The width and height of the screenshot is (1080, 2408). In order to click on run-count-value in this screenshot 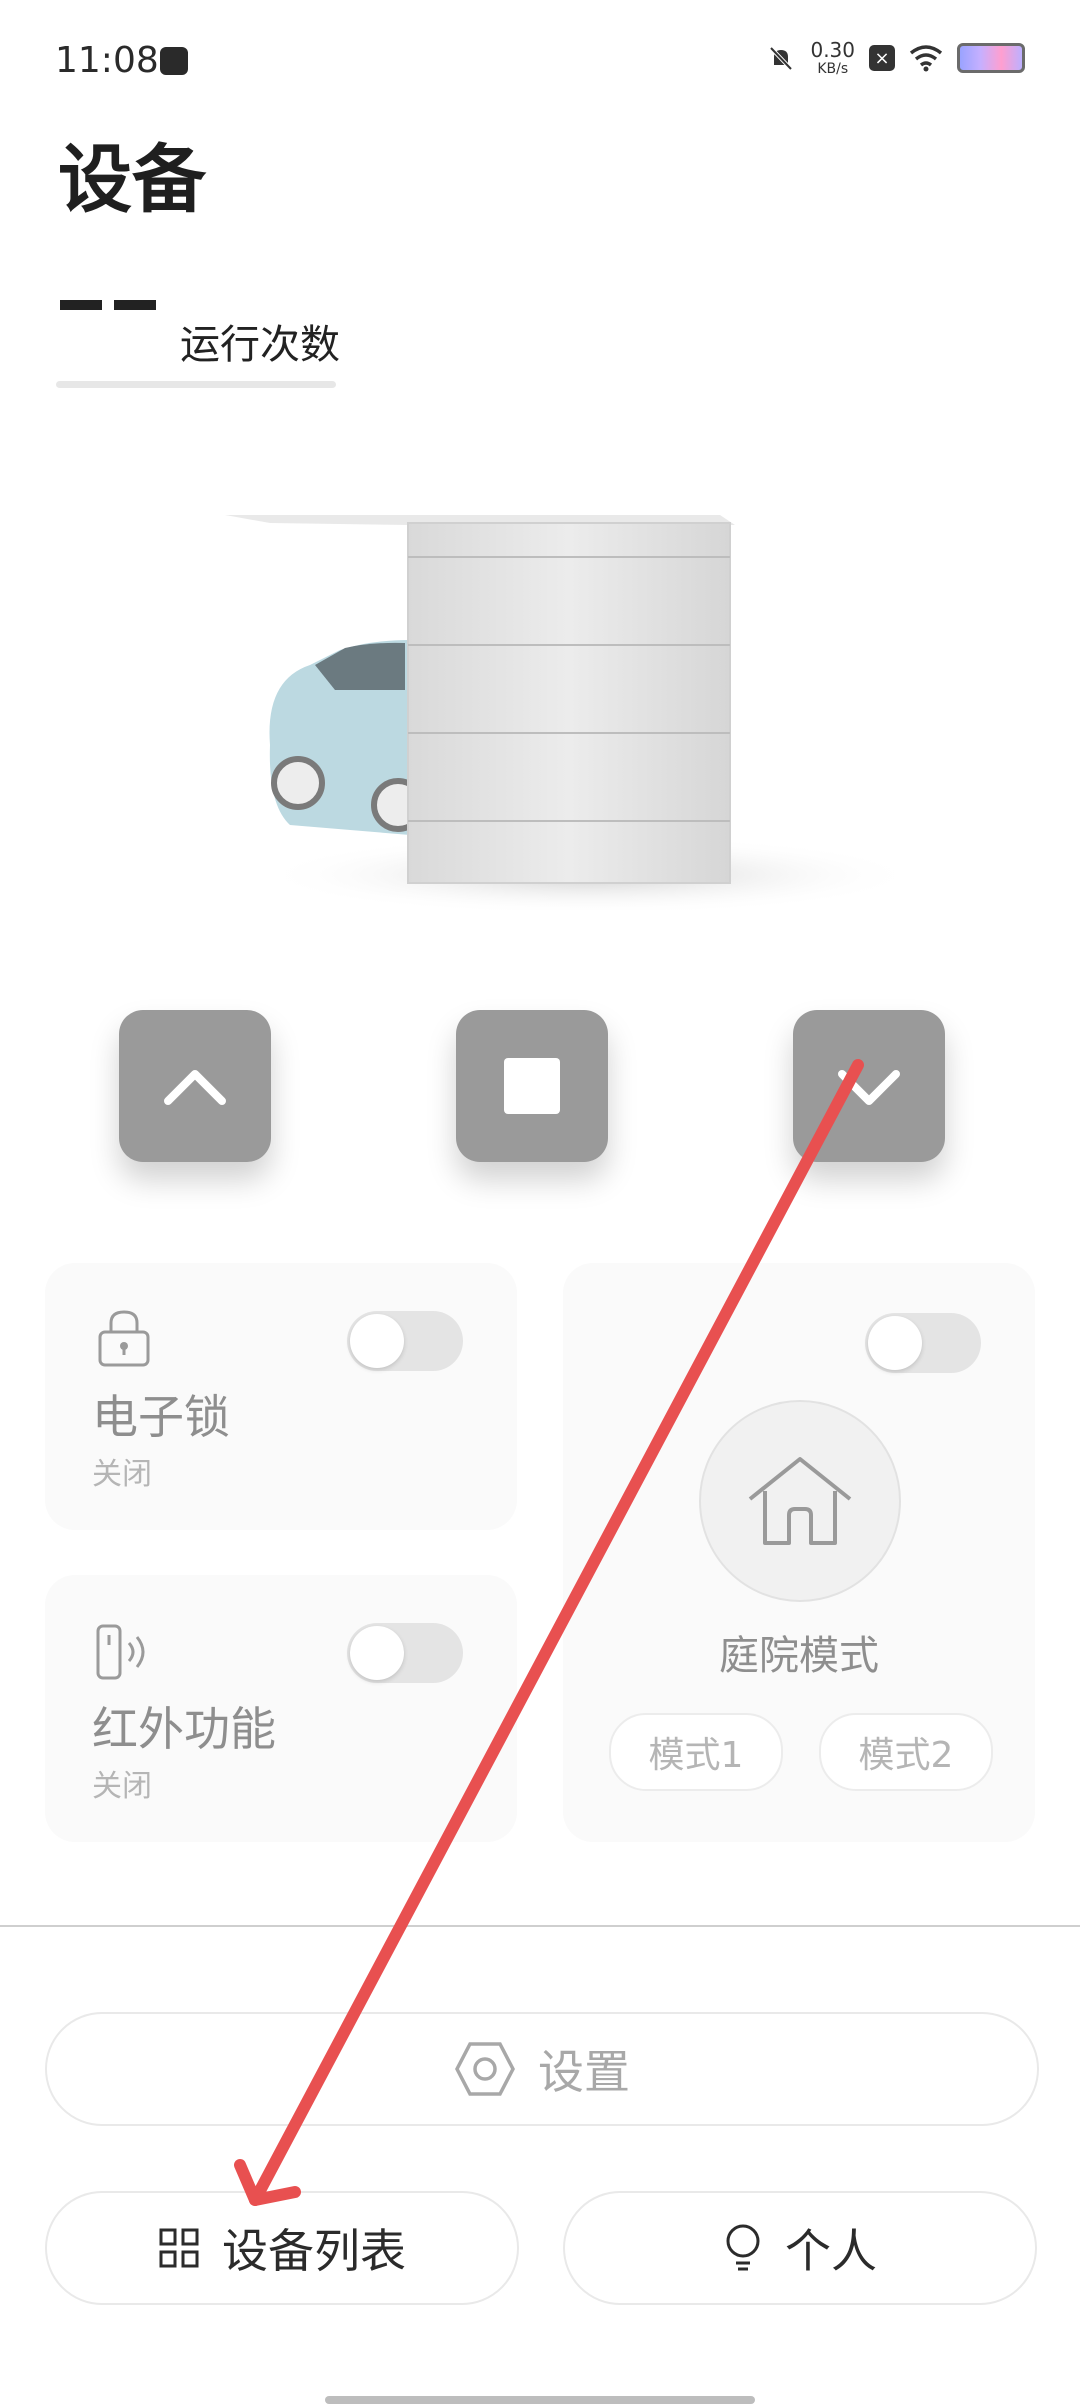, I will do `click(81, 305)`.